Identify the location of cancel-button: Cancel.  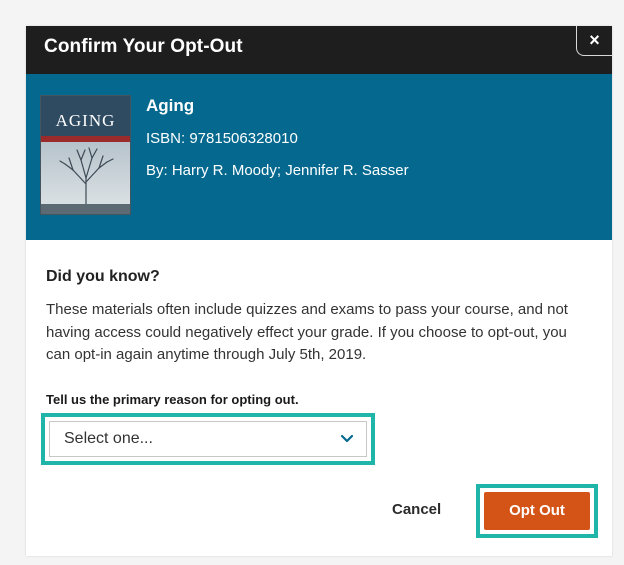
(416, 509).